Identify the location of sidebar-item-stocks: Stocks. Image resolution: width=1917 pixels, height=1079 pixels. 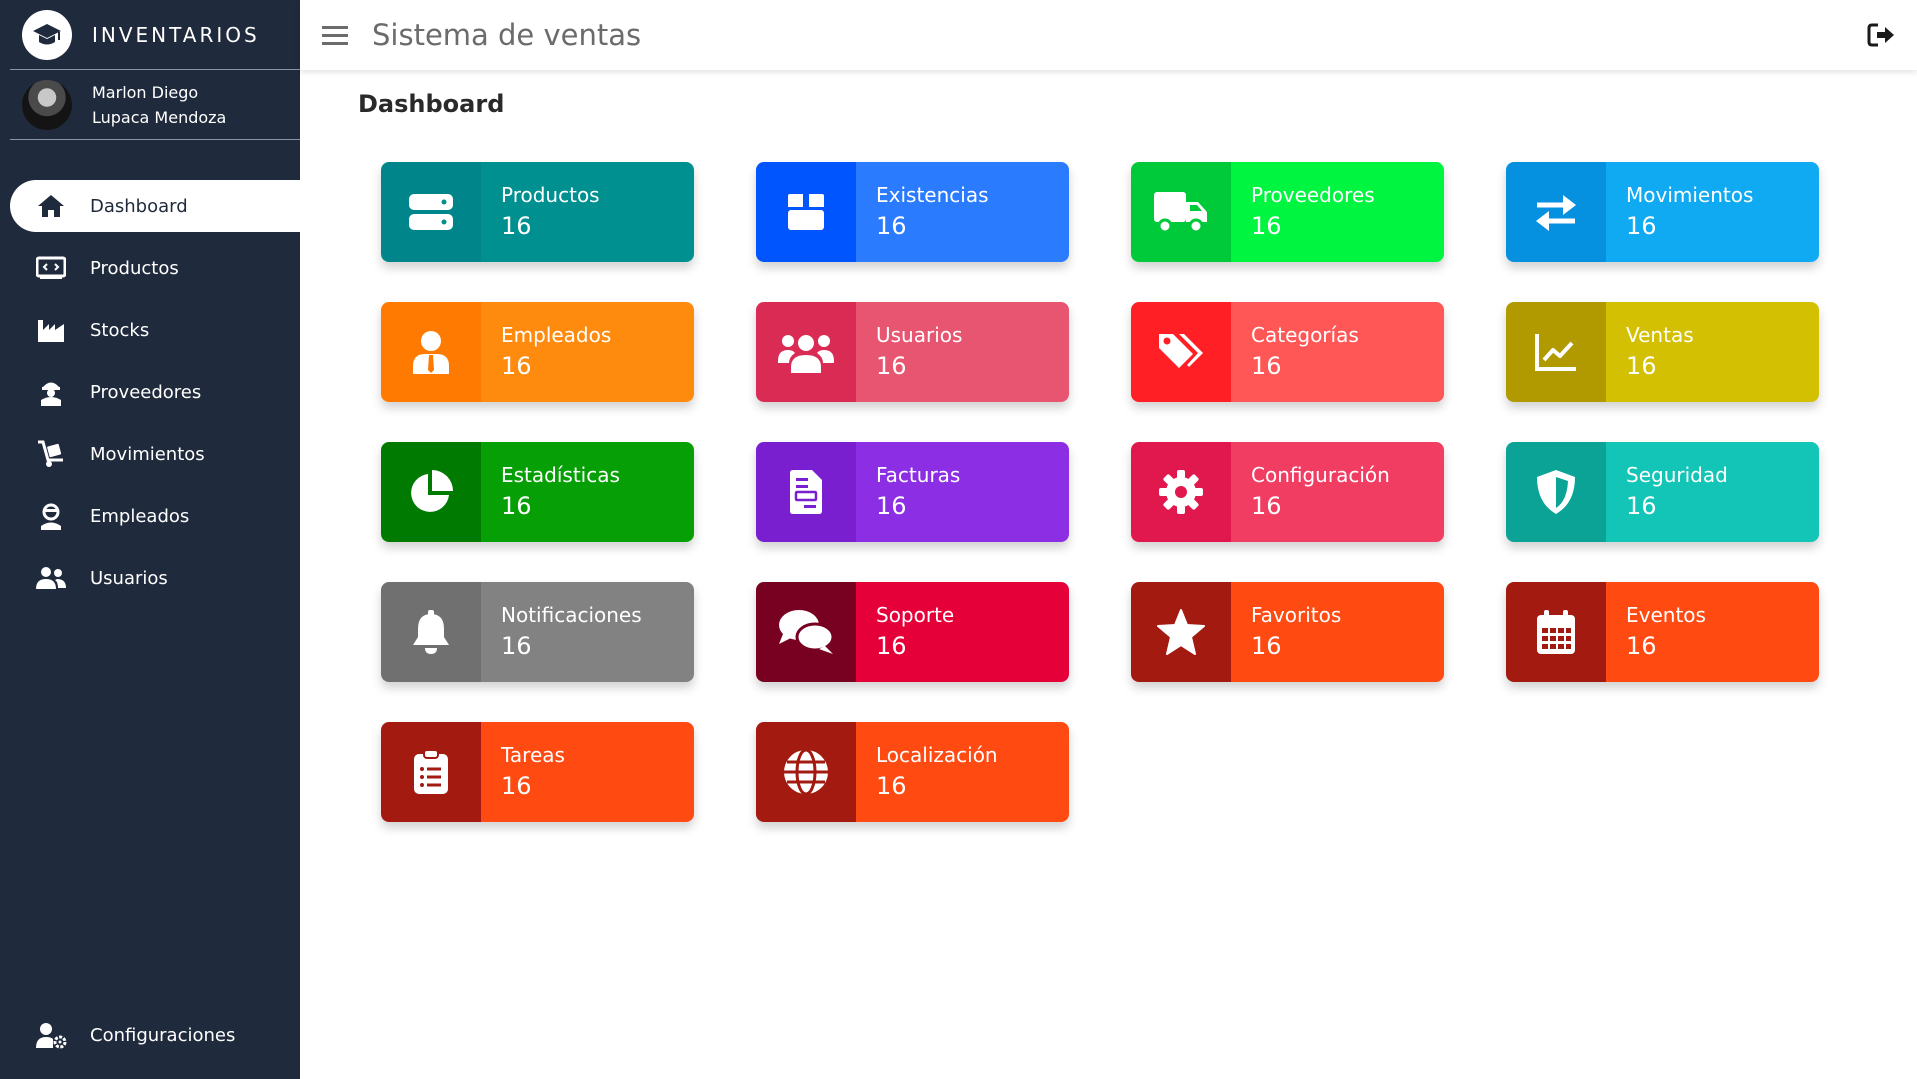
(155, 330).